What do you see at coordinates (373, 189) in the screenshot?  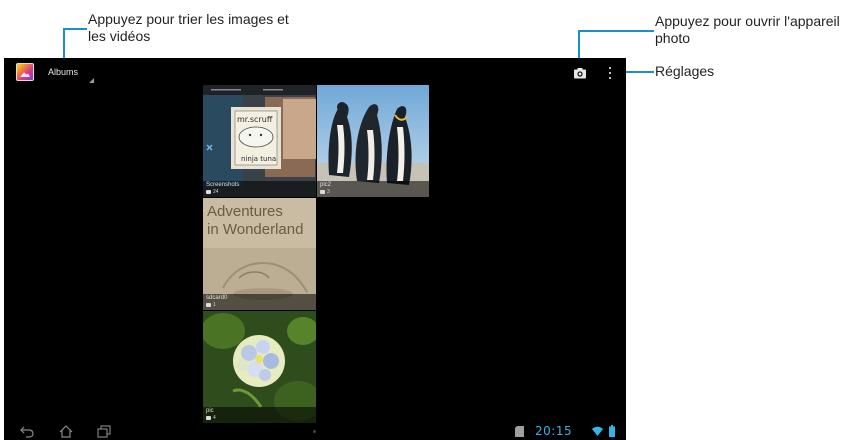 I see `album-caption: pic2 3` at bounding box center [373, 189].